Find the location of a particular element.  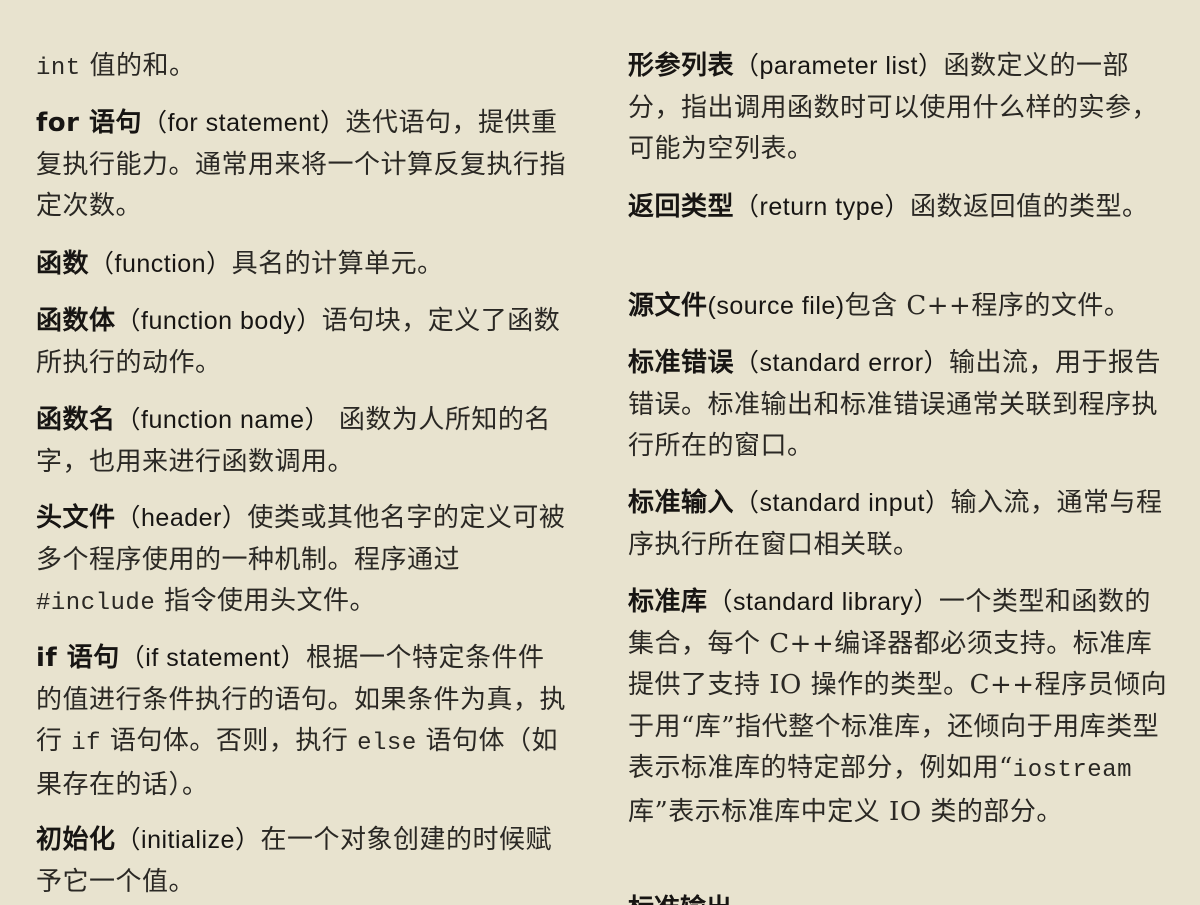

term-en: （header） is located at coordinates (181, 518).